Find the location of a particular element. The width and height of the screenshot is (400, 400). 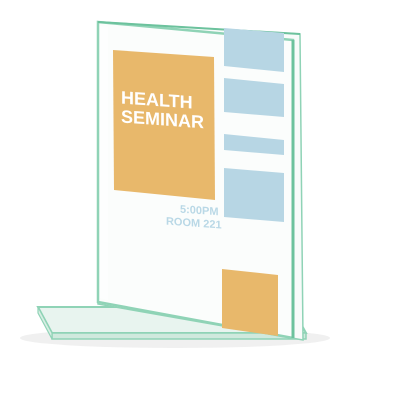

corner-panel is located at coordinates (250, 302).